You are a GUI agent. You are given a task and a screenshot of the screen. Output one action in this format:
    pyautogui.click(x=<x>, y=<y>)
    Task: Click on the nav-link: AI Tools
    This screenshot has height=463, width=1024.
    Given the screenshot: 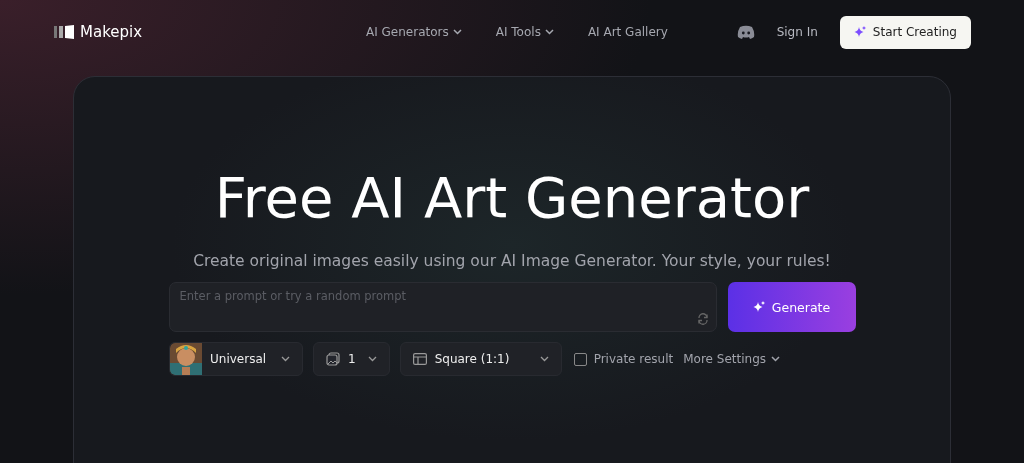 What is the action you would take?
    pyautogui.click(x=524, y=32)
    